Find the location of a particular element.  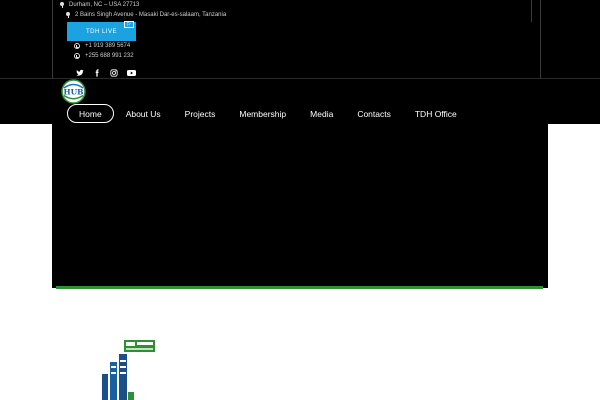

logo-text: HUB is located at coordinates (74, 92).